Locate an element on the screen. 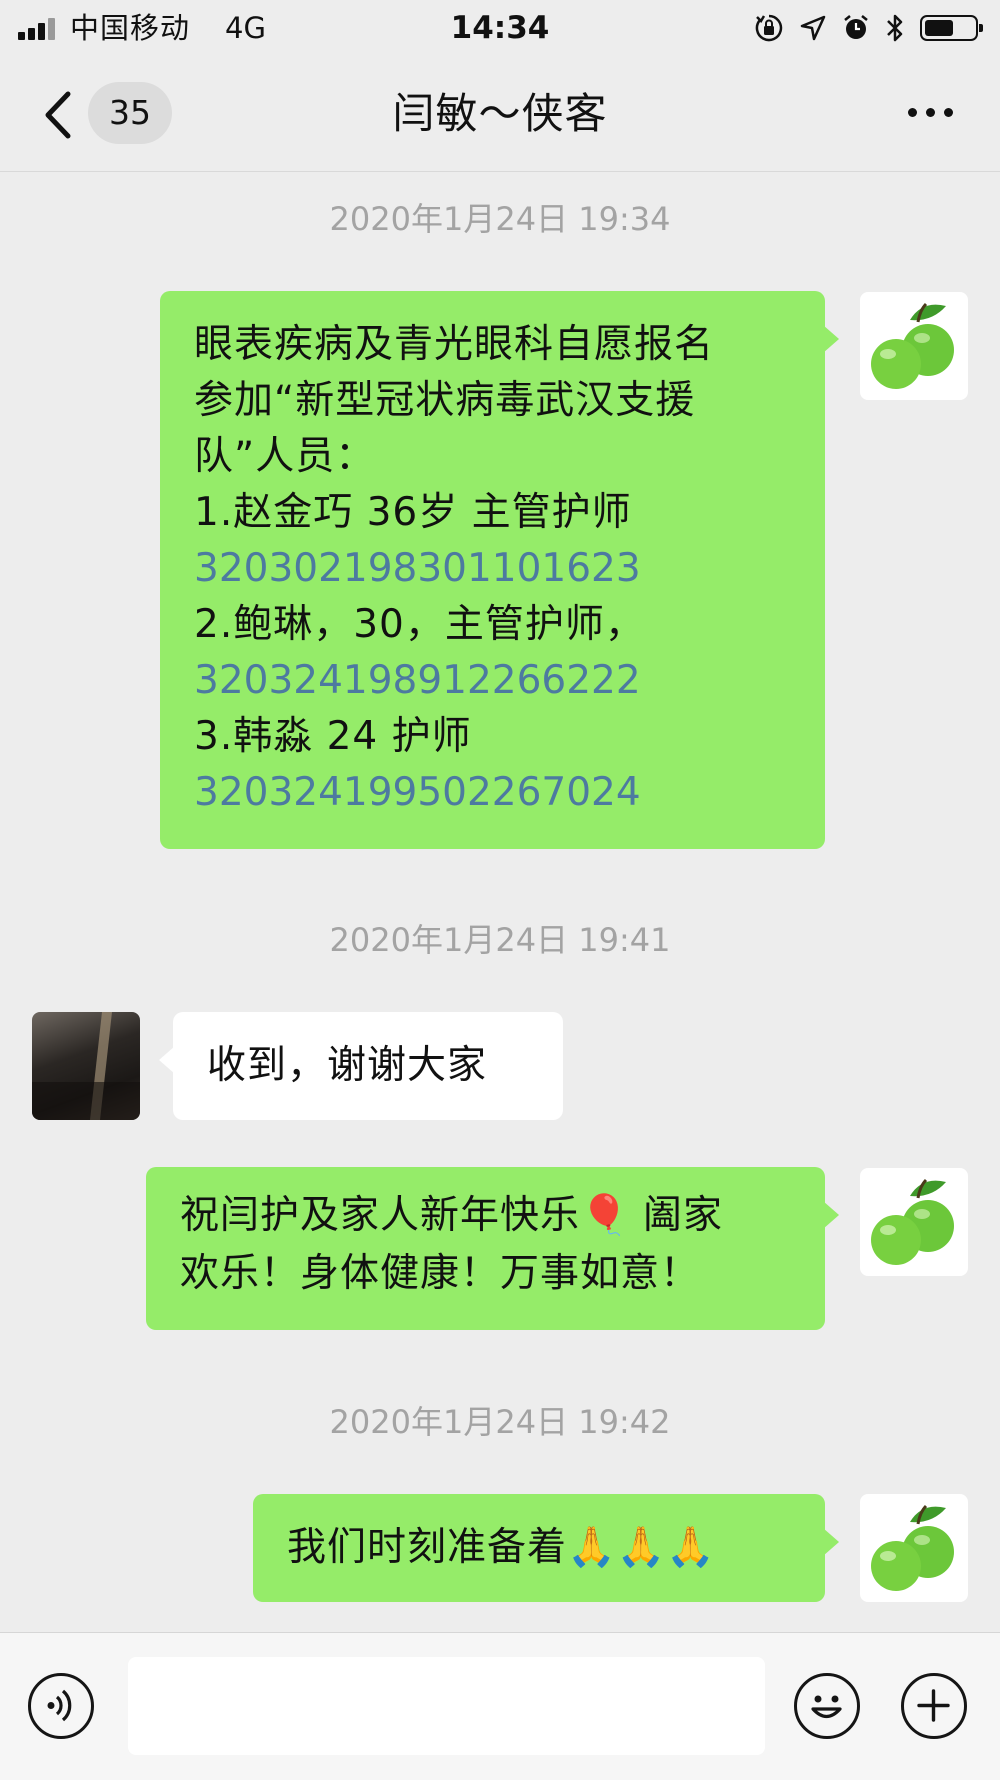 The image size is (1000, 1780). id-number-text: 320302198301101623 is located at coordinates (417, 568).